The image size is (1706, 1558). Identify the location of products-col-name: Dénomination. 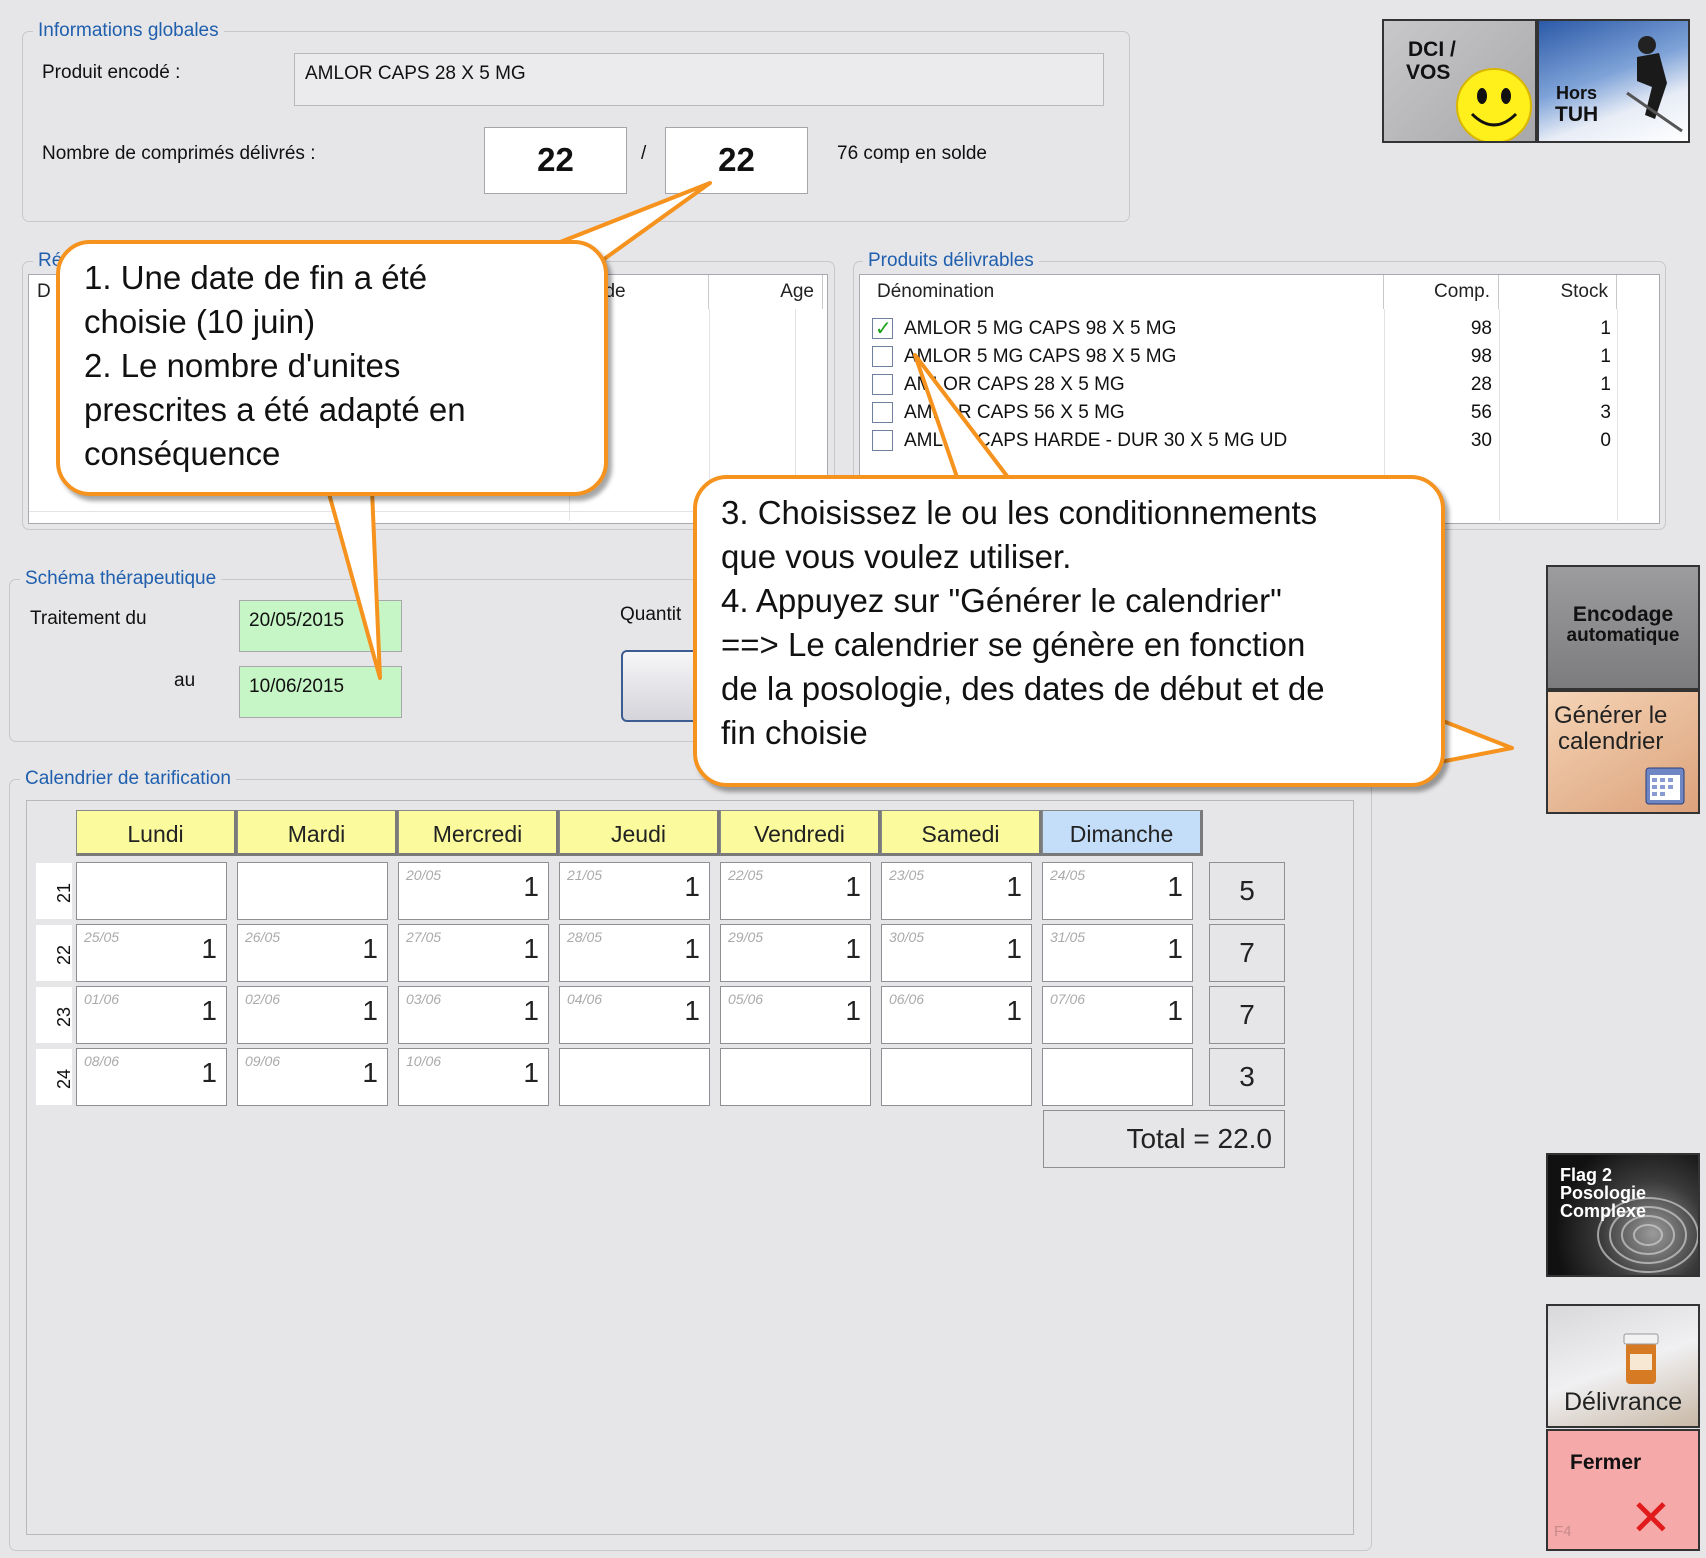
(1122, 292).